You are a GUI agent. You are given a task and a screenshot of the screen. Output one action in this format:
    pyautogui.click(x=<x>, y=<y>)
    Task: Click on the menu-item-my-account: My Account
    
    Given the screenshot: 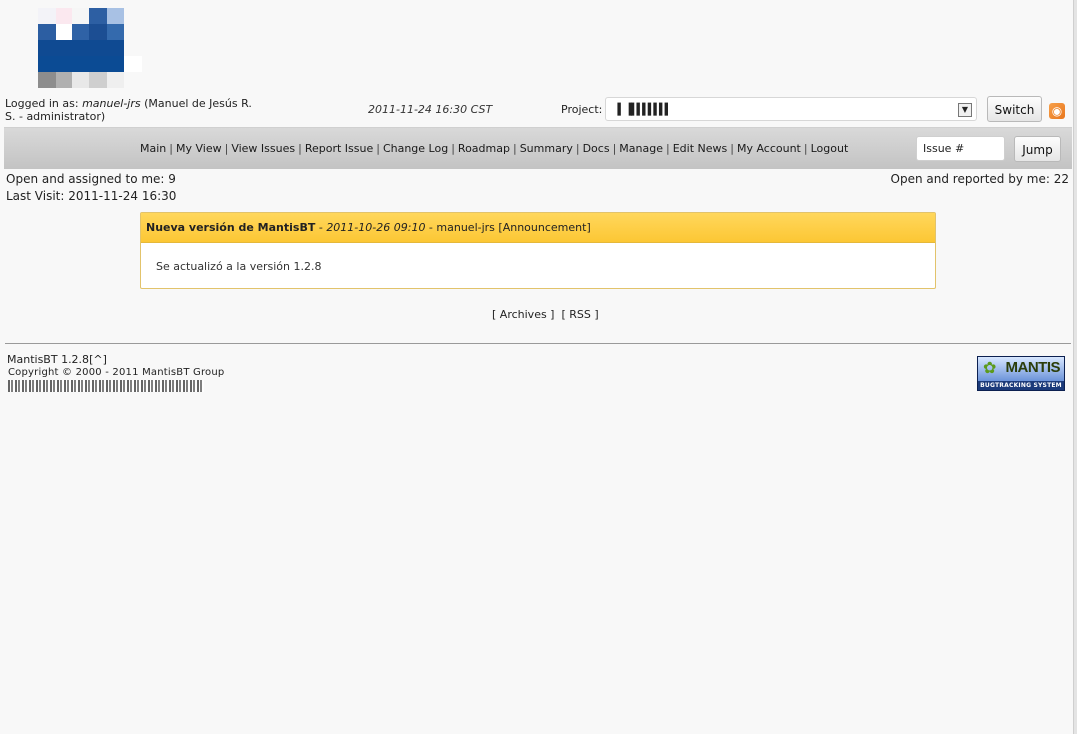 What is the action you would take?
    pyautogui.click(x=769, y=148)
    